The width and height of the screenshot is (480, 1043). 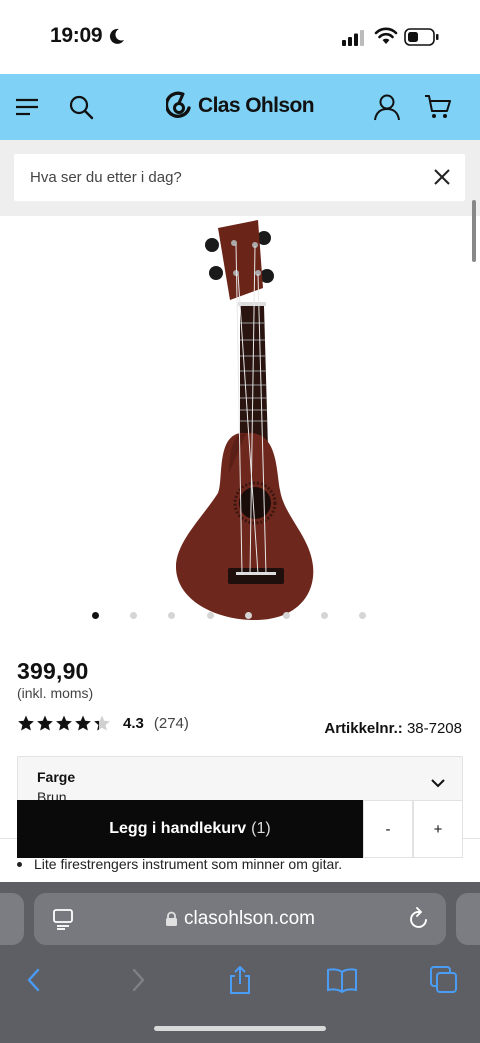 I want to click on article-value: 38-7208, so click(x=434, y=728).